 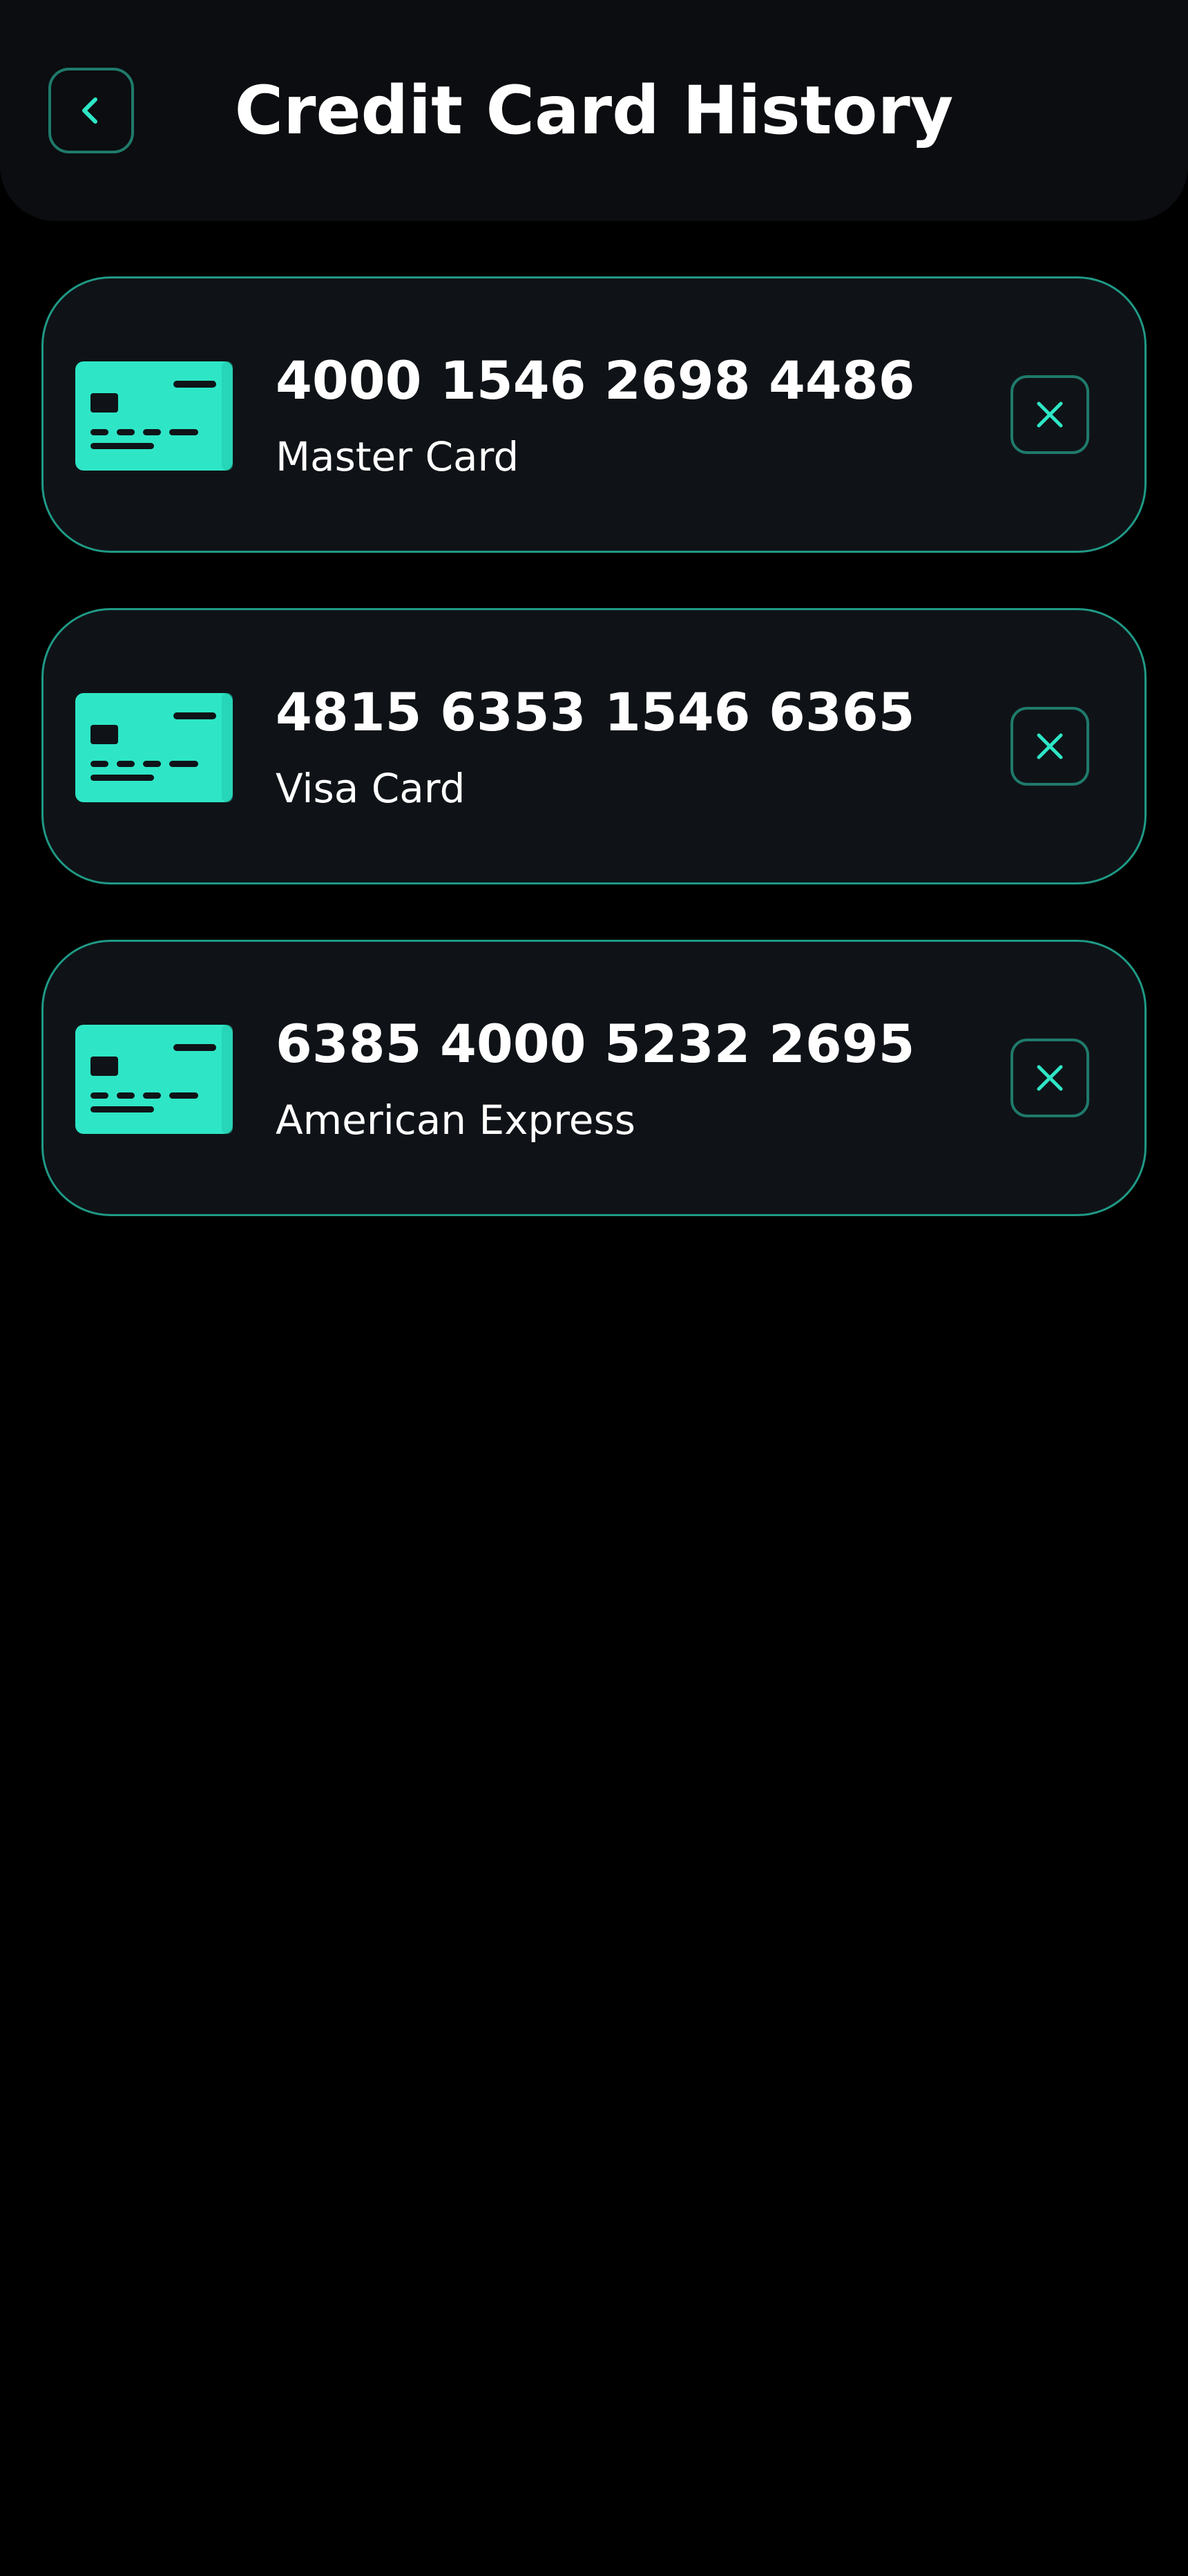 I want to click on card-row: 4000 1546 2698 4486 Master Card, so click(x=594, y=414).